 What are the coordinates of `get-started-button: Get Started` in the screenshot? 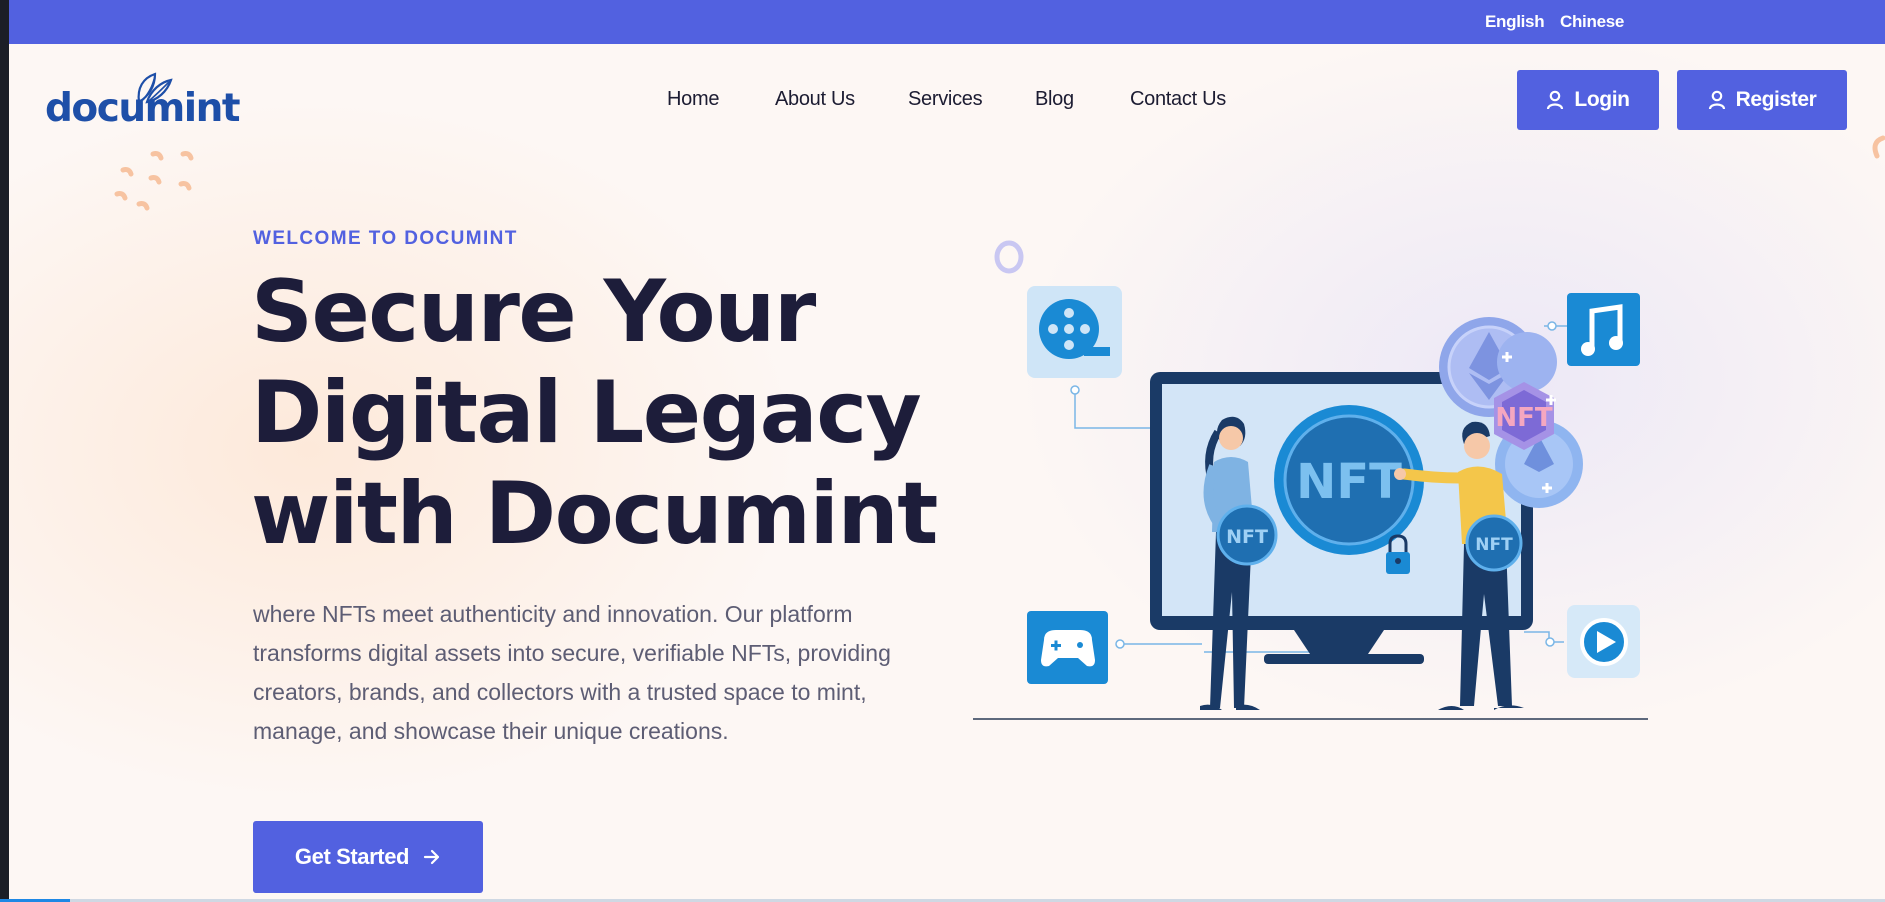 It's located at (368, 857).